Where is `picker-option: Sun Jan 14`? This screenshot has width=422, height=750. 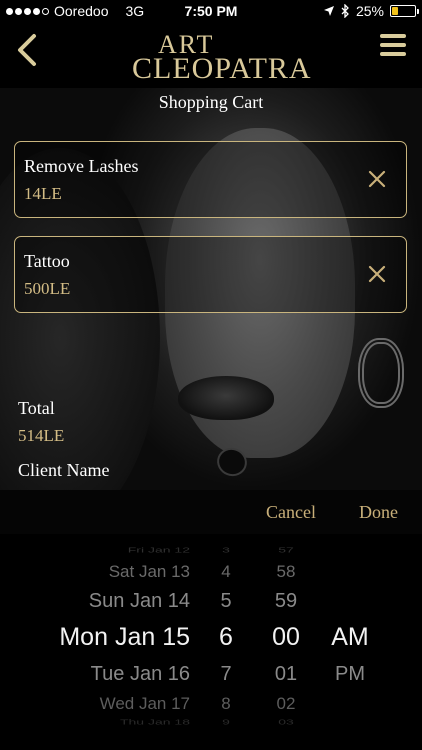
picker-option: Sun Jan 14 is located at coordinates (139, 601).